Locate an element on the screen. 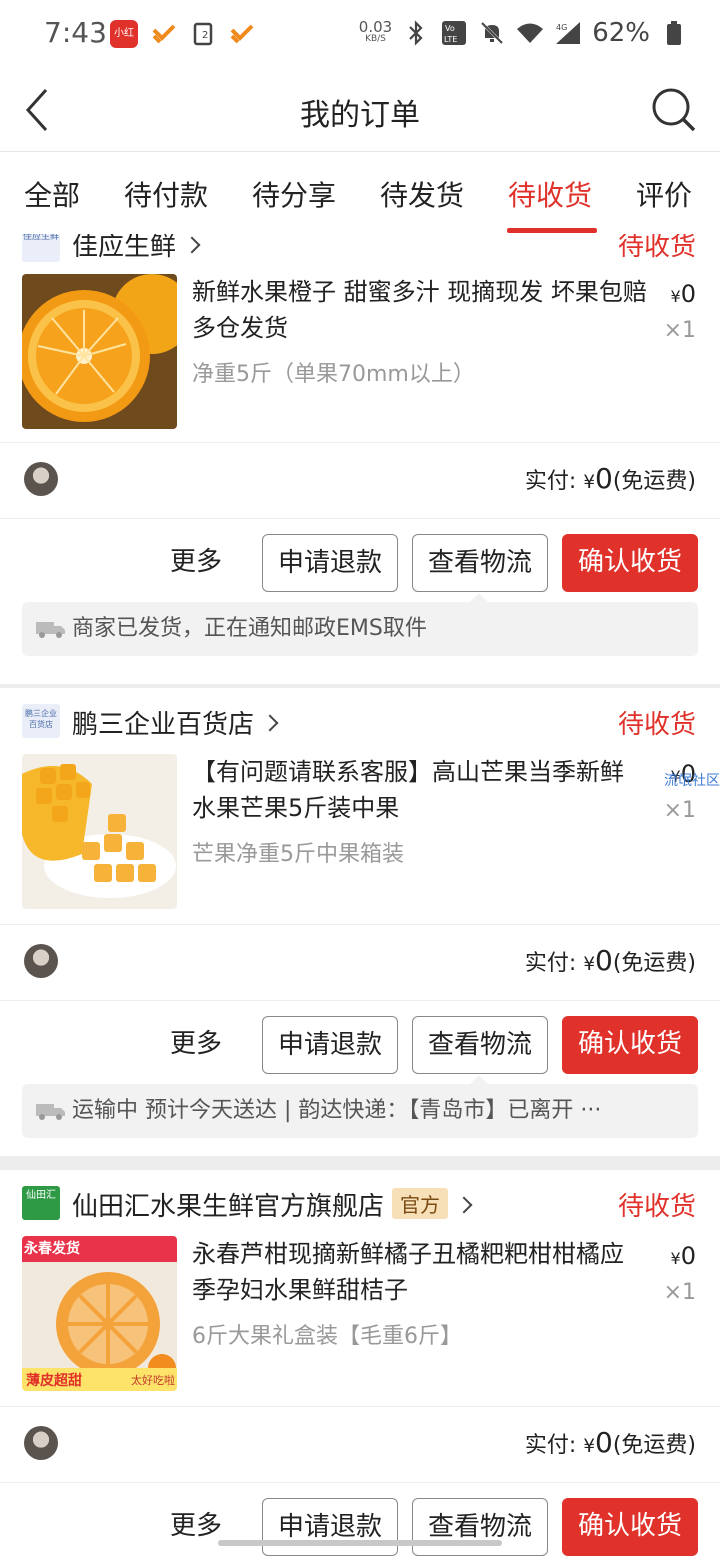  clipboard-notification-icon: 2 is located at coordinates (204, 34).